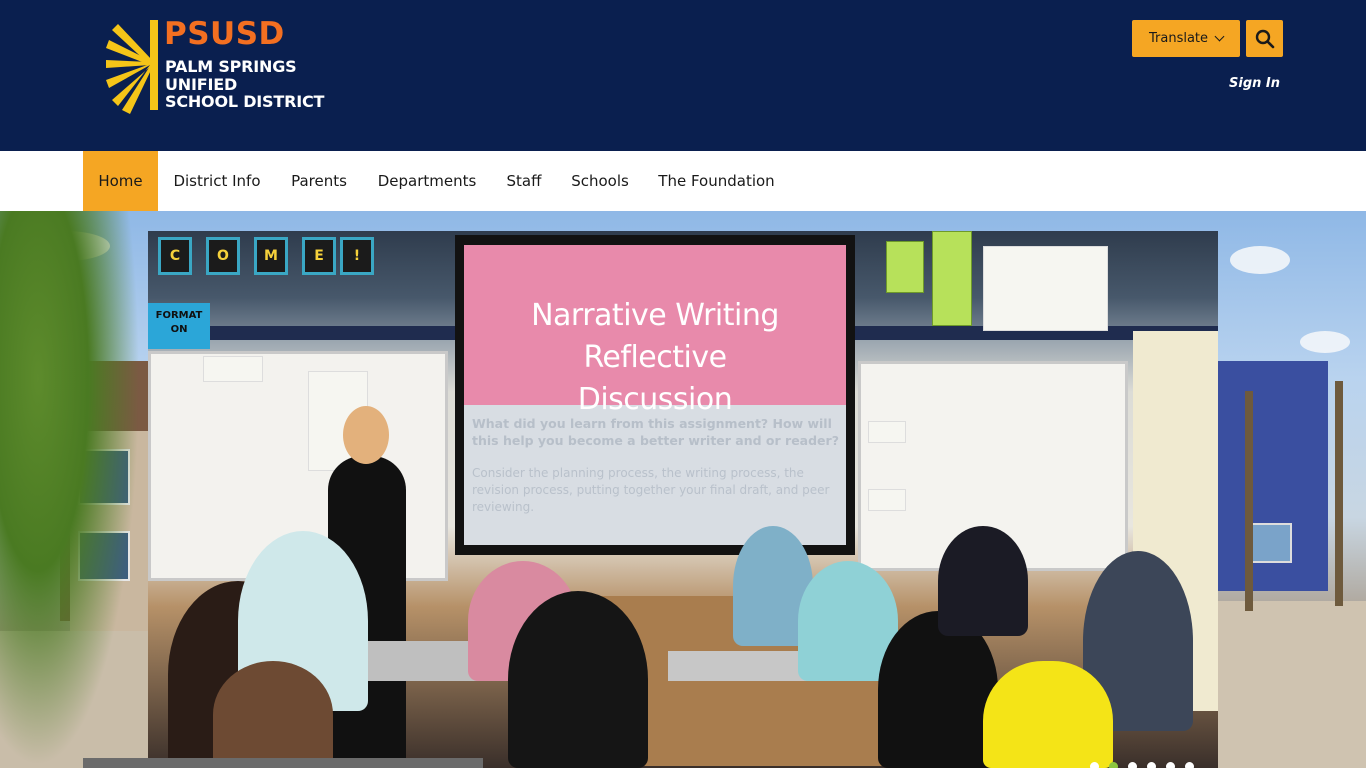 This screenshot has width=1366, height=768. What do you see at coordinates (1292, 684) in the screenshot?
I see `ground-right` at bounding box center [1292, 684].